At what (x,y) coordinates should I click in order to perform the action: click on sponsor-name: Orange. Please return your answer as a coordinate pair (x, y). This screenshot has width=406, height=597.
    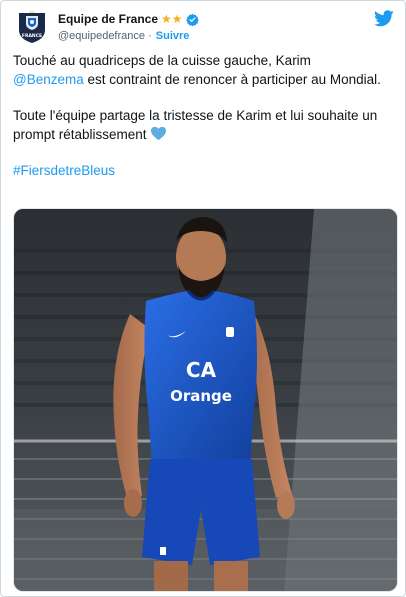
    Looking at the image, I should click on (201, 396).